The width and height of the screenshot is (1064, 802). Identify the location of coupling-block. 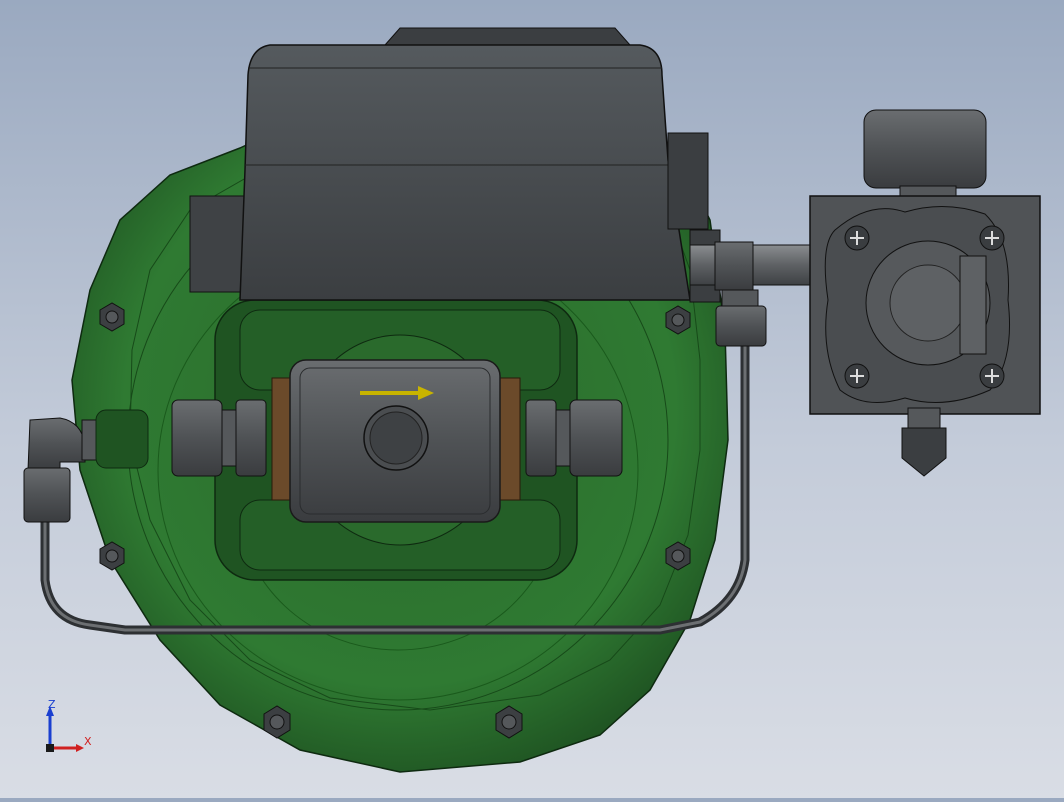
(396, 441).